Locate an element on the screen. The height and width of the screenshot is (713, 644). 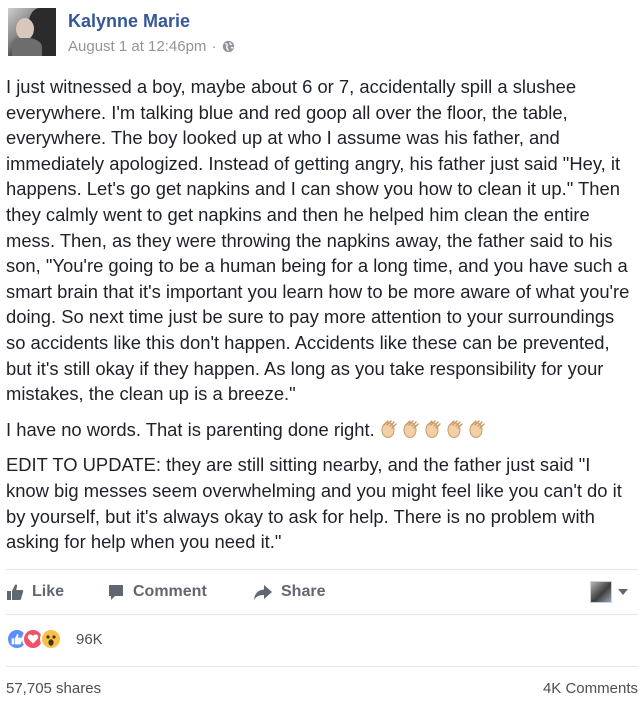
author-name: Kalynne Marie is located at coordinates (129, 21).